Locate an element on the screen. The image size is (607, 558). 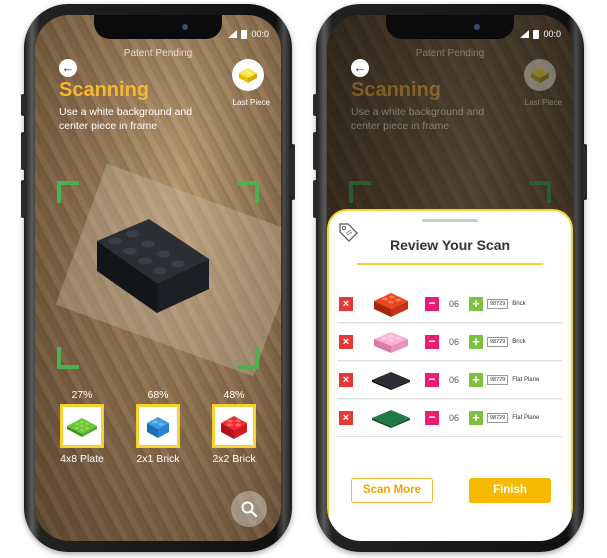
finish-button: Finish is located at coordinates (510, 490).